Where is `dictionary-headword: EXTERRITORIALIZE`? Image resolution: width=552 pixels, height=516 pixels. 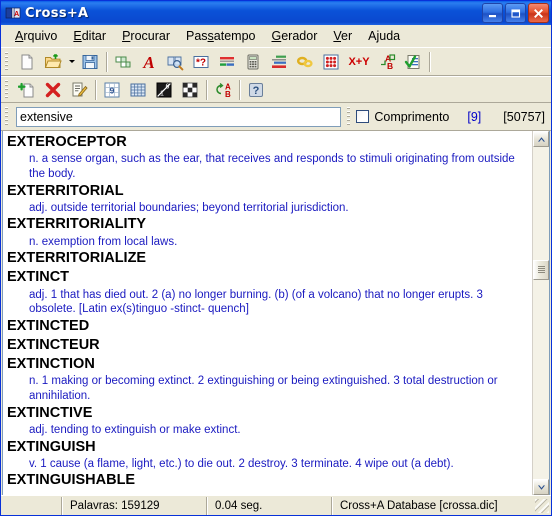 dictionary-headword: EXTERRITORIALIZE is located at coordinates (267, 258).